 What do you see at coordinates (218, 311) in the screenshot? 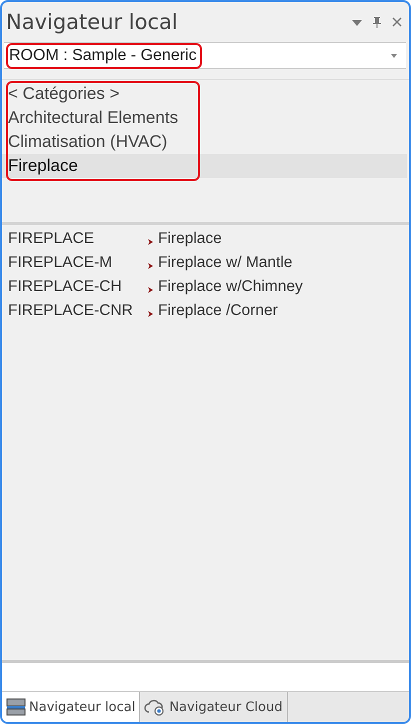
I see `item-name: Fireplace /Corner` at bounding box center [218, 311].